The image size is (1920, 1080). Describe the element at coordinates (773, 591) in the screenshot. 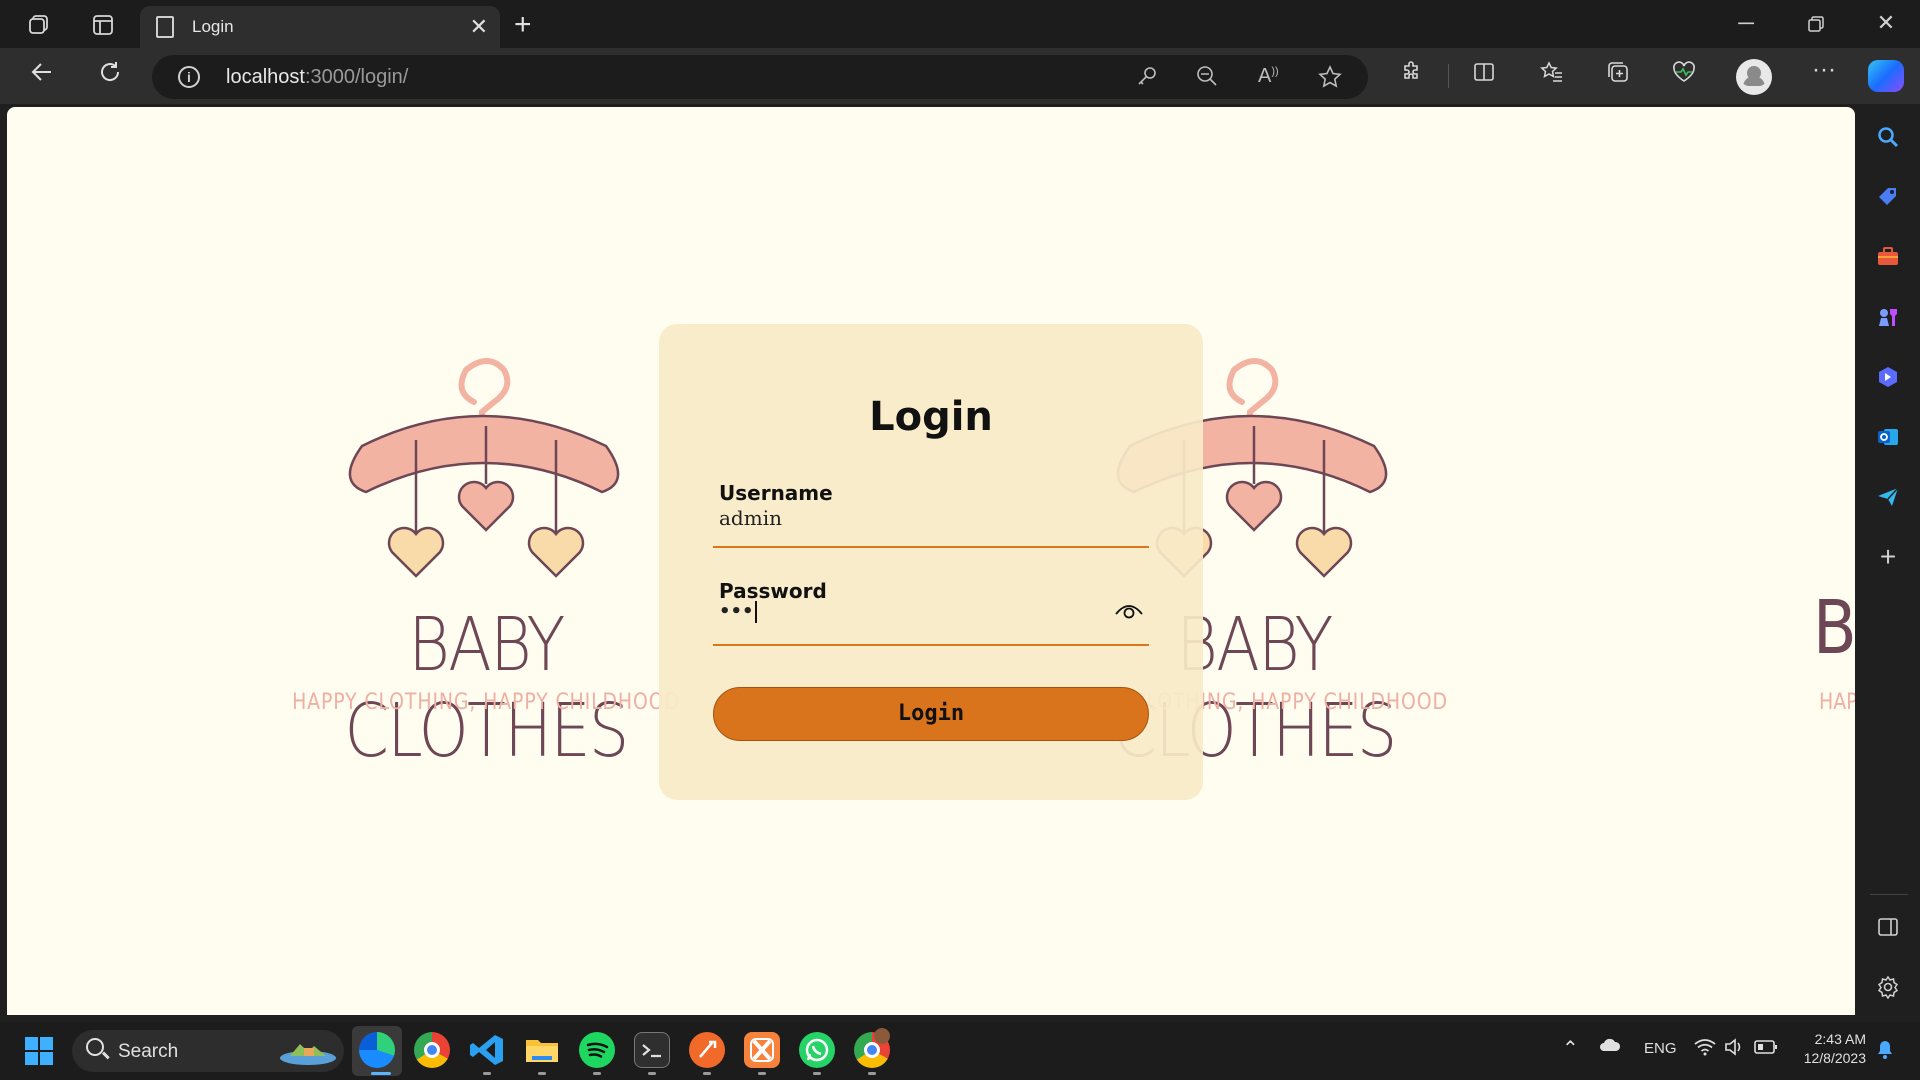

I see `password-label: Password` at that location.